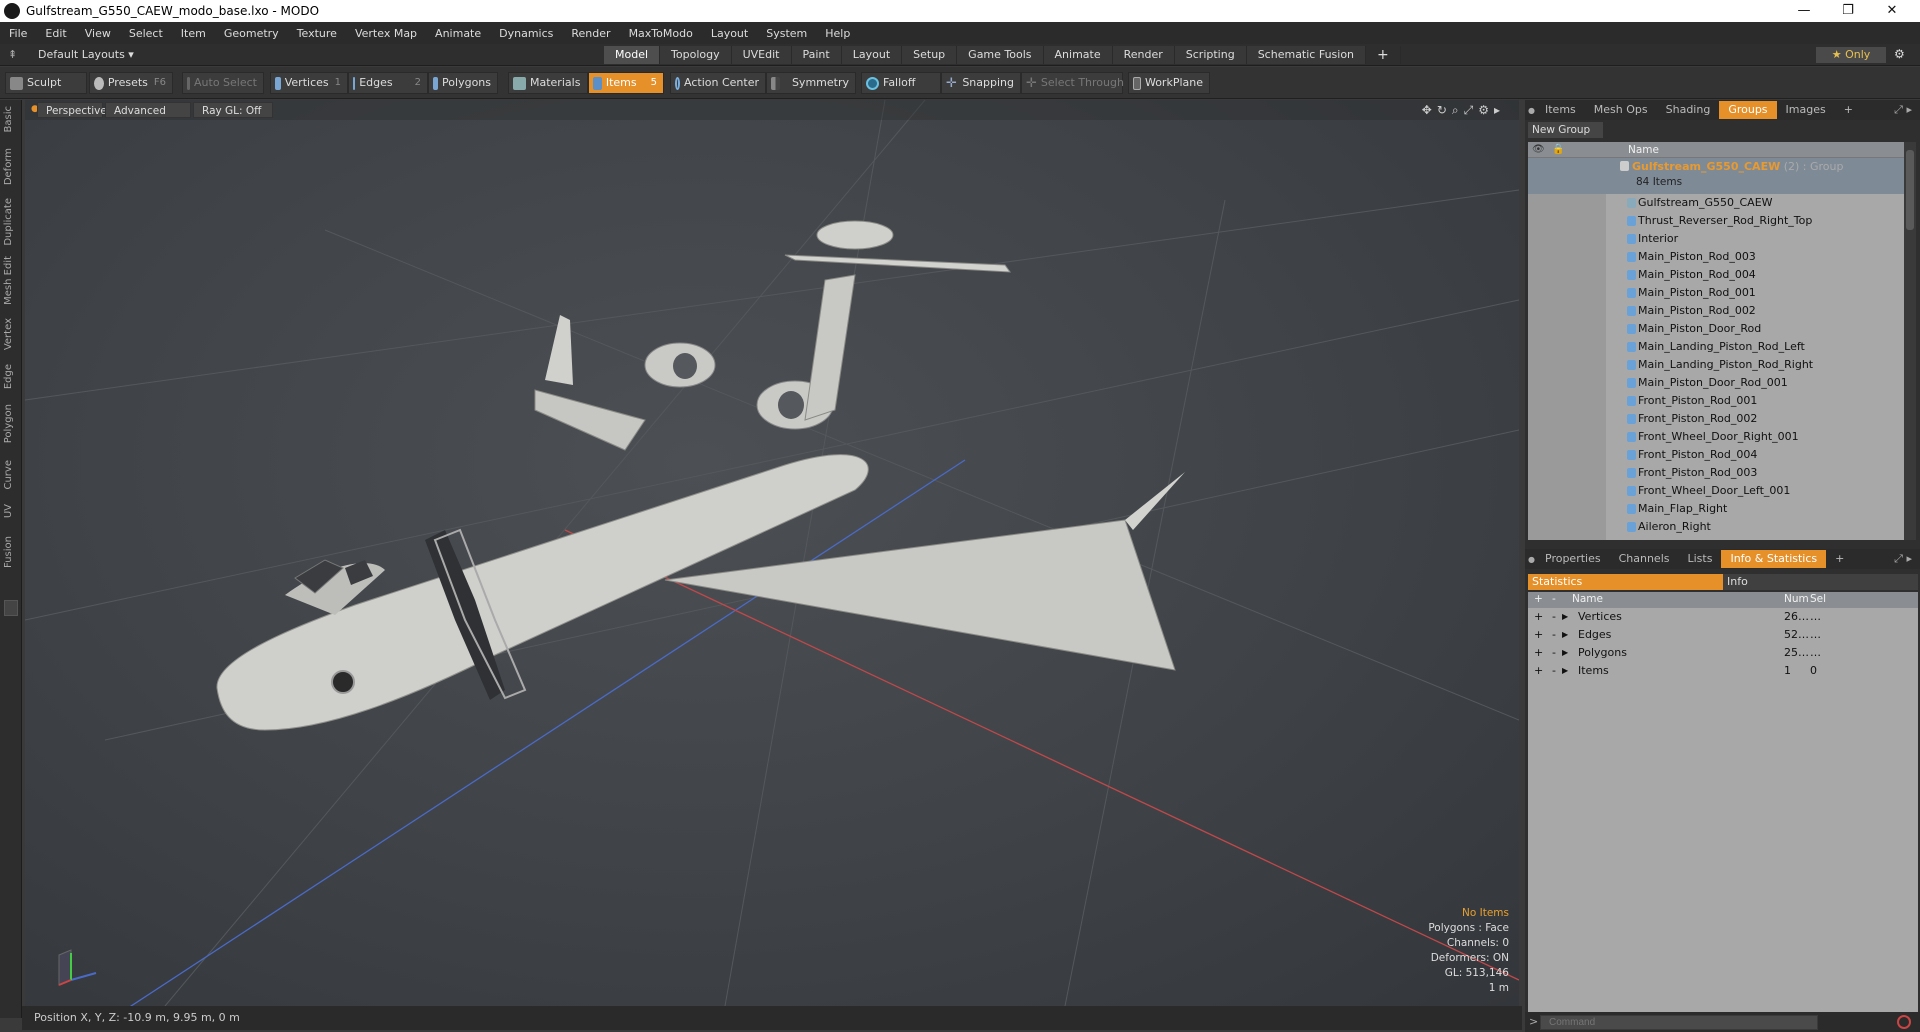 This screenshot has width=1920, height=1032. I want to click on new-group-button: New Group, so click(1565, 130).